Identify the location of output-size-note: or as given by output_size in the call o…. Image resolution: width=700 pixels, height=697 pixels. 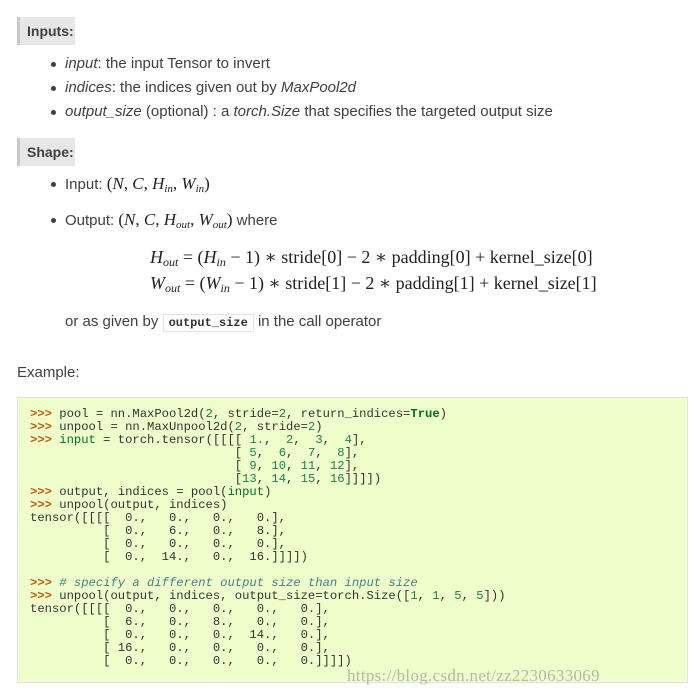
(223, 322).